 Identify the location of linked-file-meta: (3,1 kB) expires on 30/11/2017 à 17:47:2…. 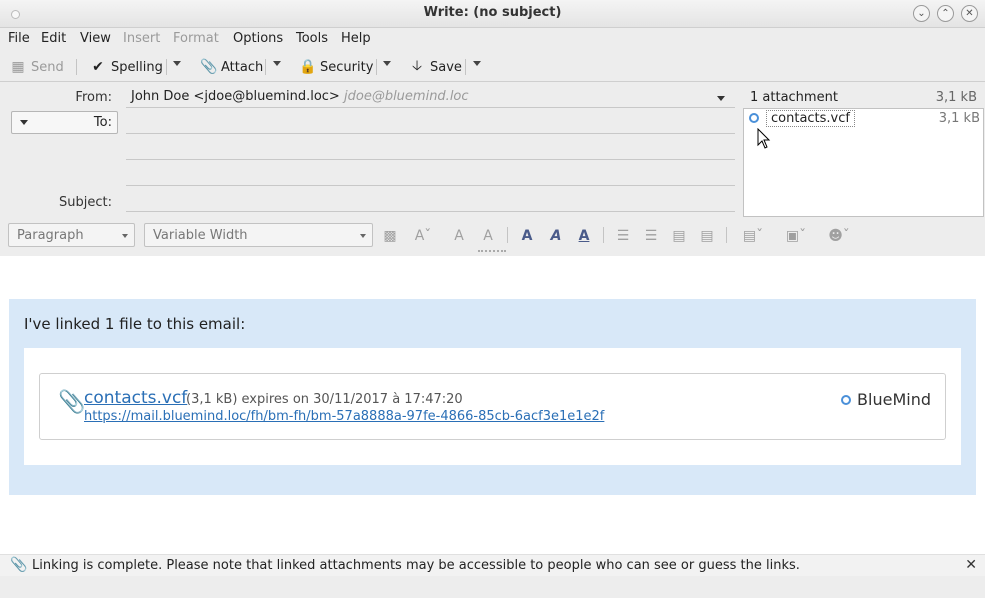
(324, 399).